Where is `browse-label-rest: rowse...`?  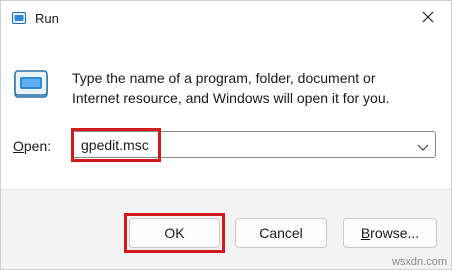
browse-label-rest: rowse... is located at coordinates (395, 233).